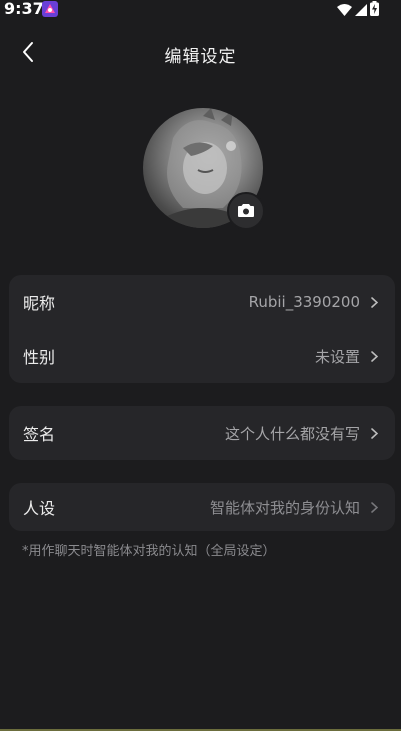 This screenshot has width=401, height=731. I want to click on persona-footnote: *用作聊天时智能体对我的认知（全局设定）, so click(149, 551).